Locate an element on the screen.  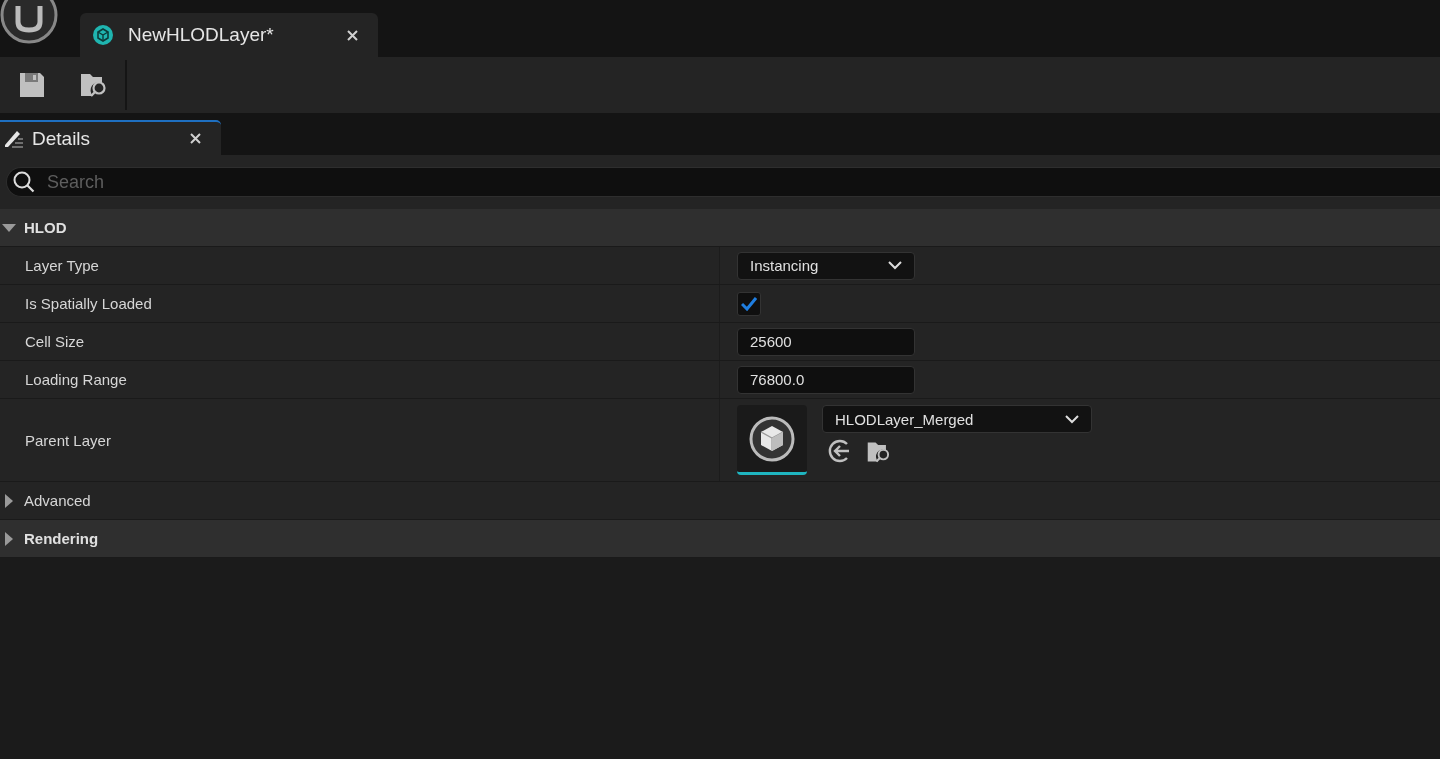
logo-icon is located at coordinates (29, 22).